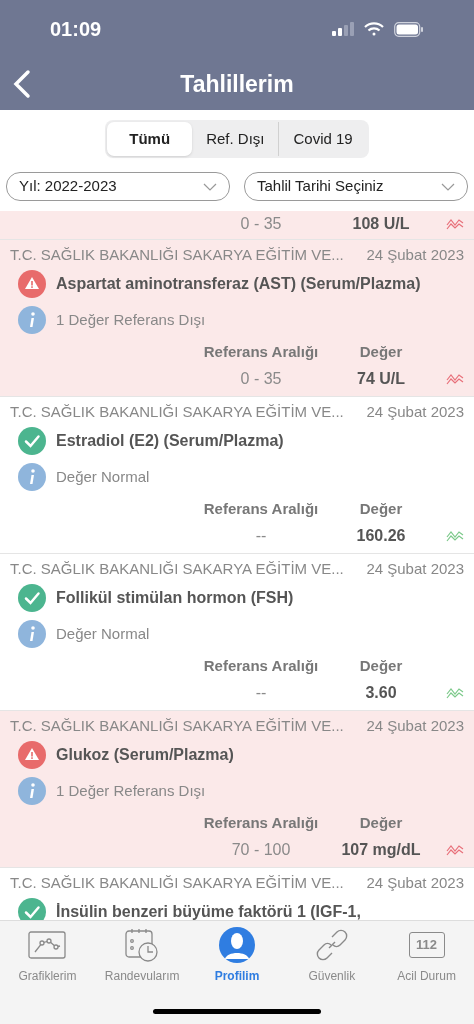 This screenshot has width=474, height=1024. Describe the element at coordinates (237, 945) in the screenshot. I see `person-icon` at that location.